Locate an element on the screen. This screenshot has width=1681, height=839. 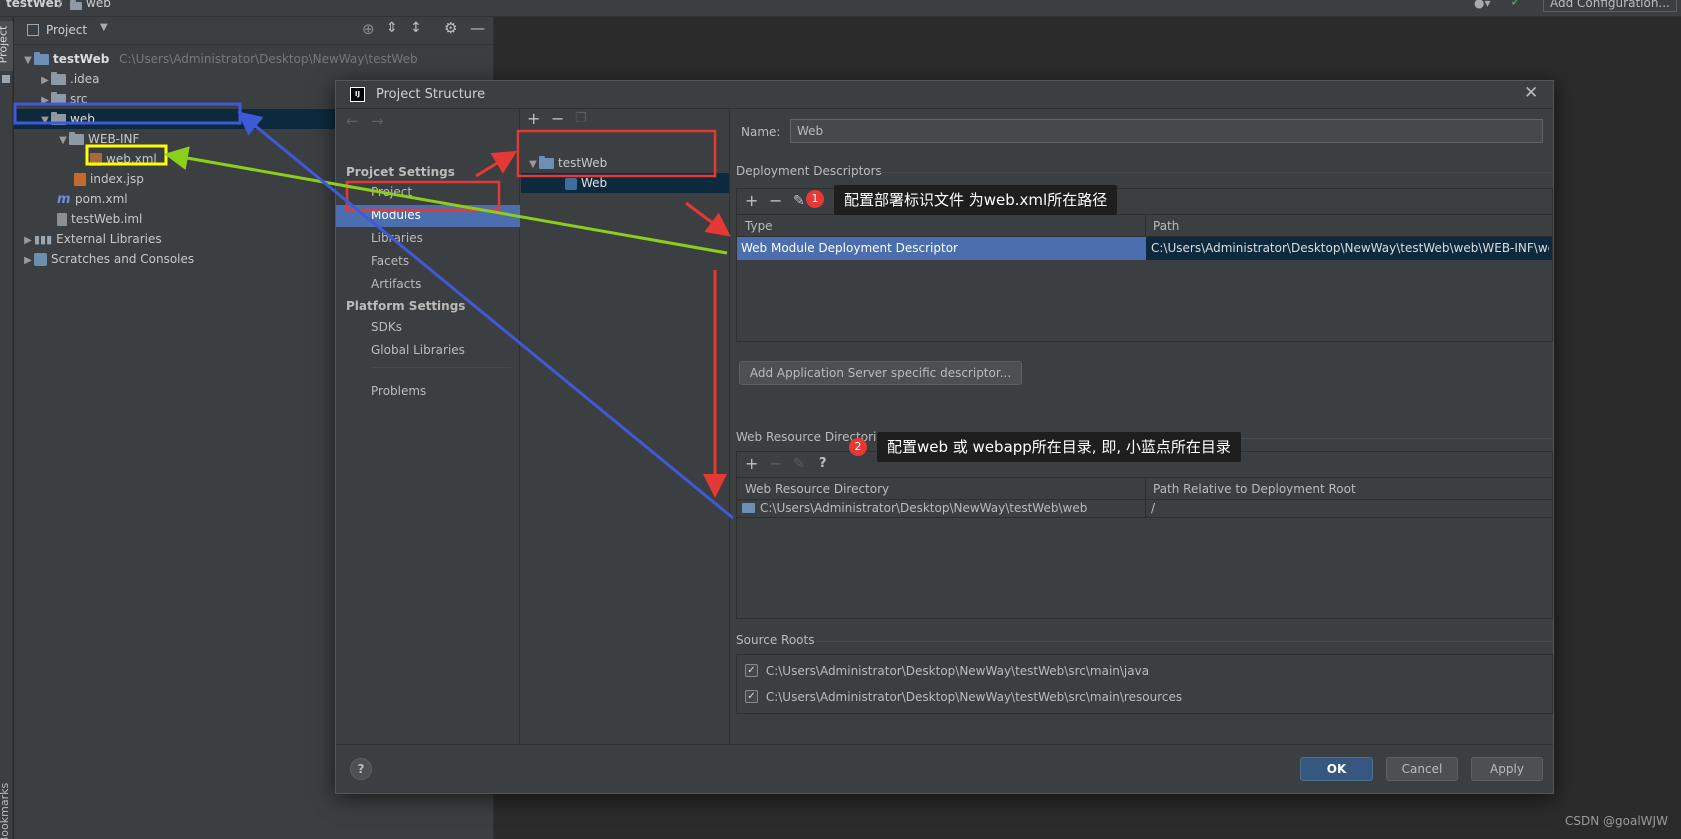
tree-item-external-libraries: ▶ ▮▮▮ External Libraries is located at coordinates (91, 240).